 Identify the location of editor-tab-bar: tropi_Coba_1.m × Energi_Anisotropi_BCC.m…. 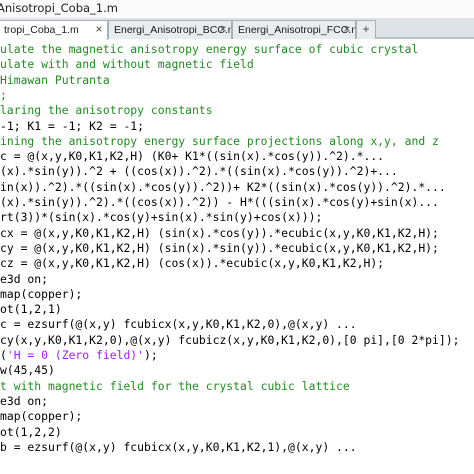
(237, 29).